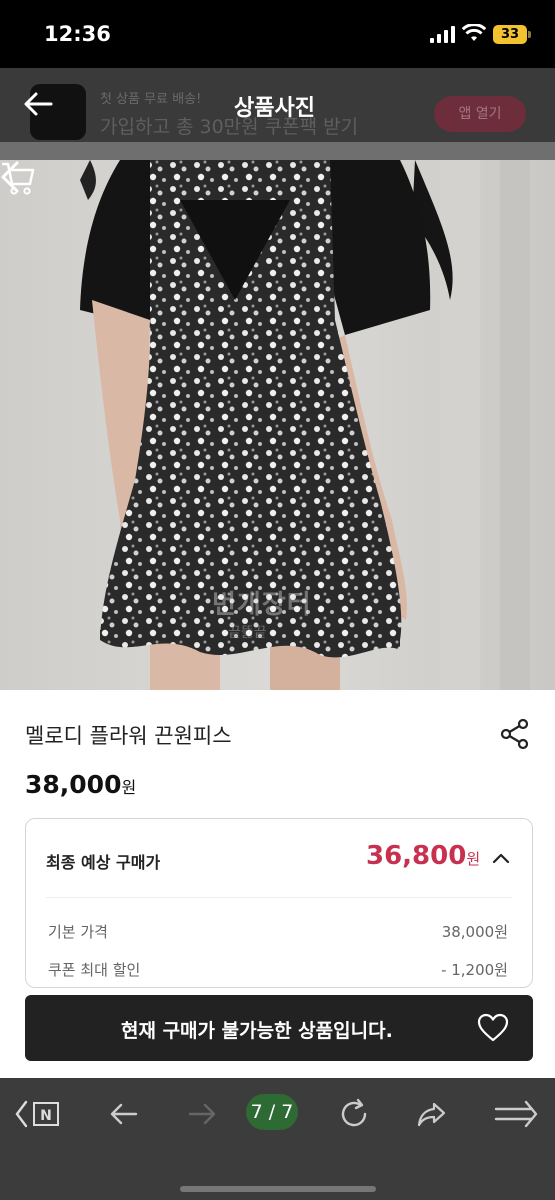 This screenshot has height=1200, width=555. What do you see at coordinates (128, 736) in the screenshot?
I see `product-name: 멜로디 플라워 끈원피스` at bounding box center [128, 736].